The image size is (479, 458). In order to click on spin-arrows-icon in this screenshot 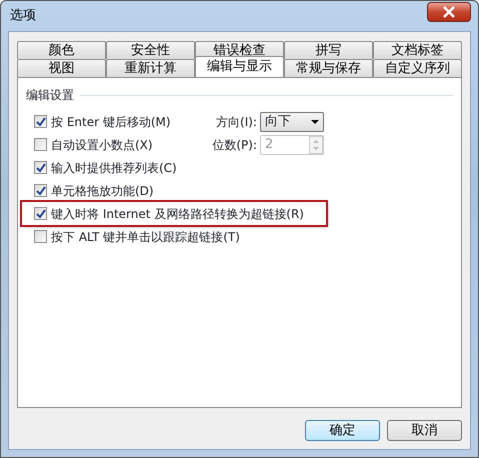, I will do `click(316, 145)`.